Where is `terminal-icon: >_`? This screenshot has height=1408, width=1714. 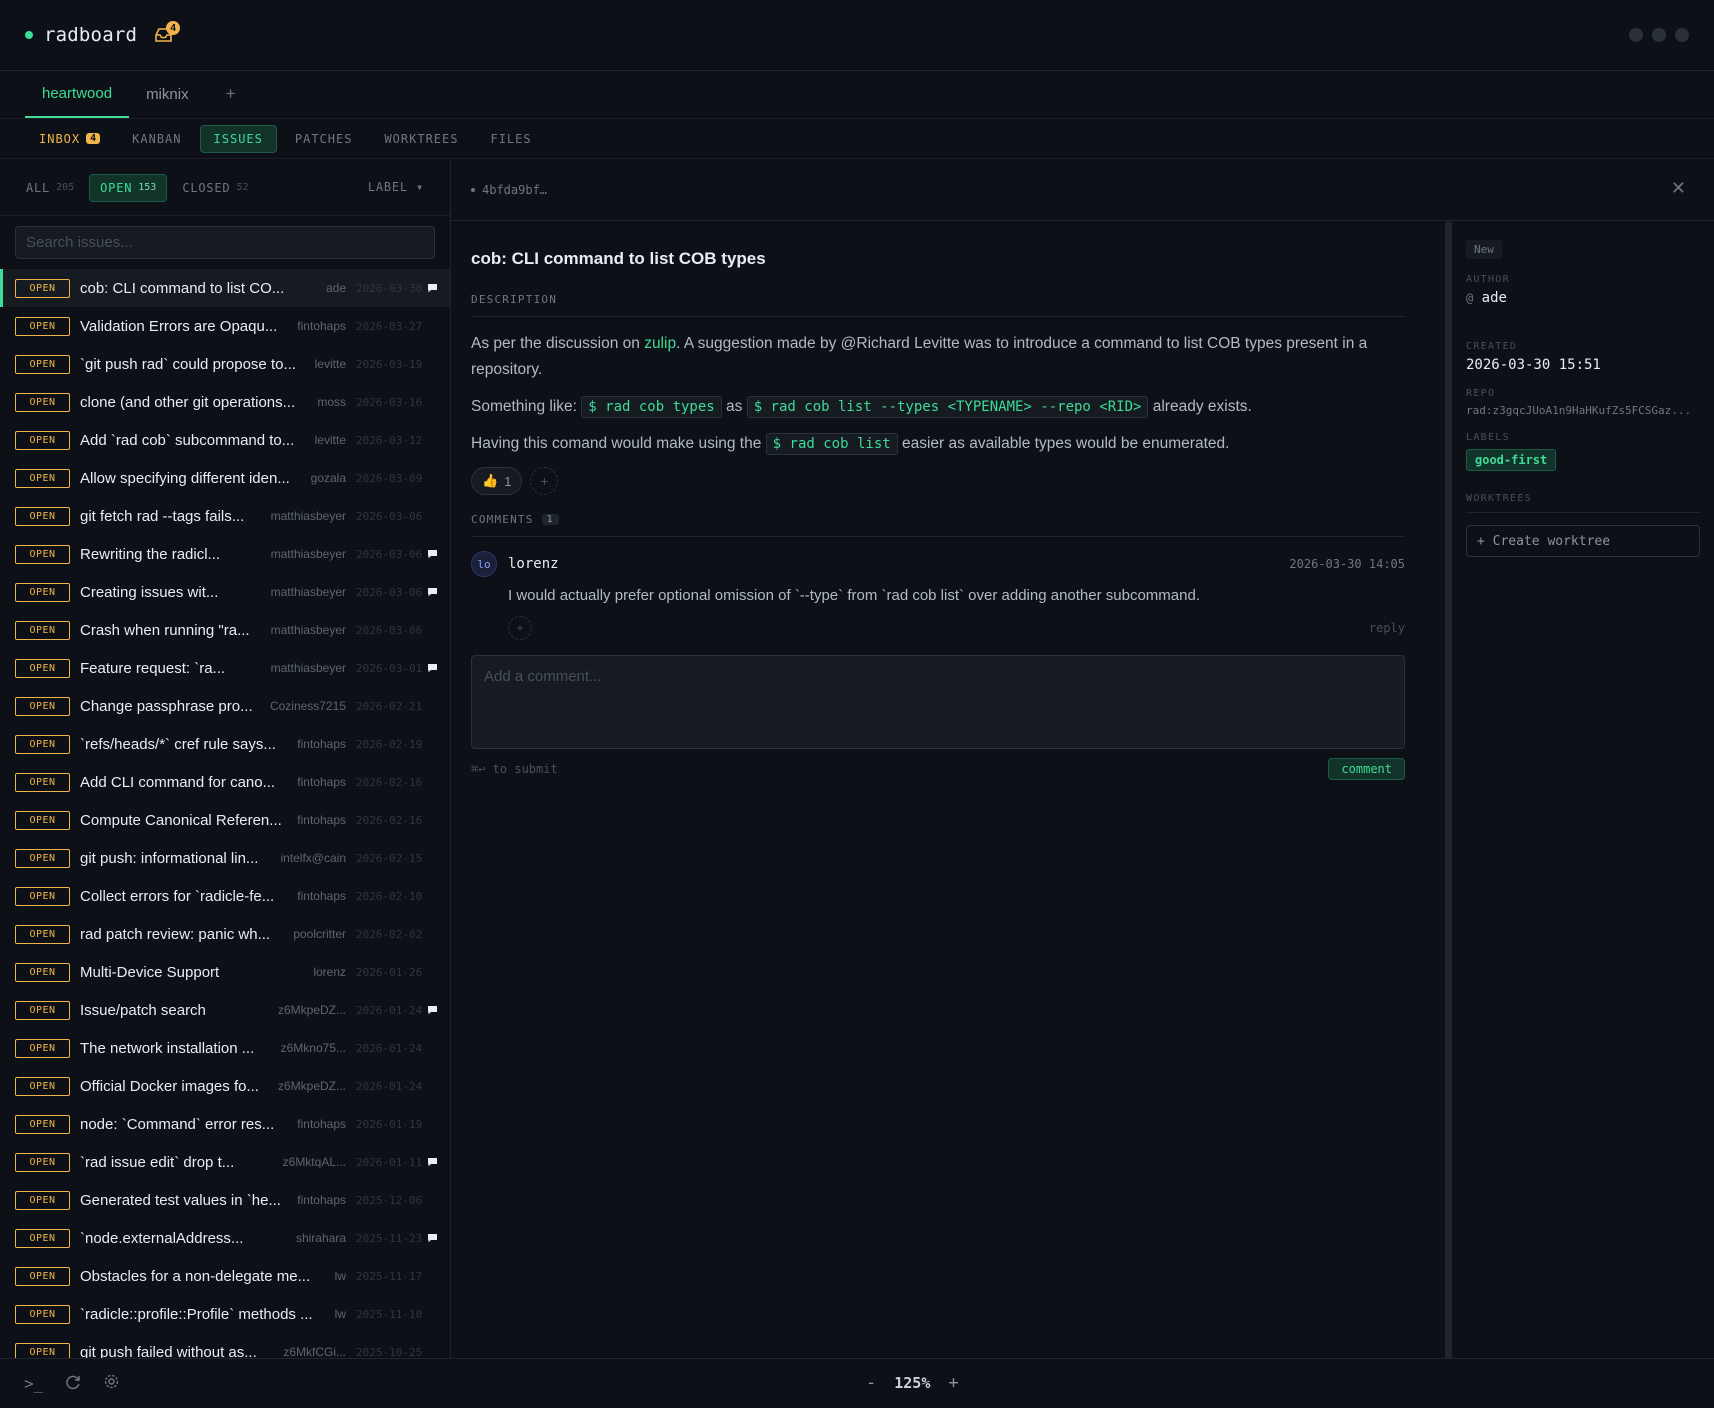
terminal-icon: >_ is located at coordinates (33, 1383).